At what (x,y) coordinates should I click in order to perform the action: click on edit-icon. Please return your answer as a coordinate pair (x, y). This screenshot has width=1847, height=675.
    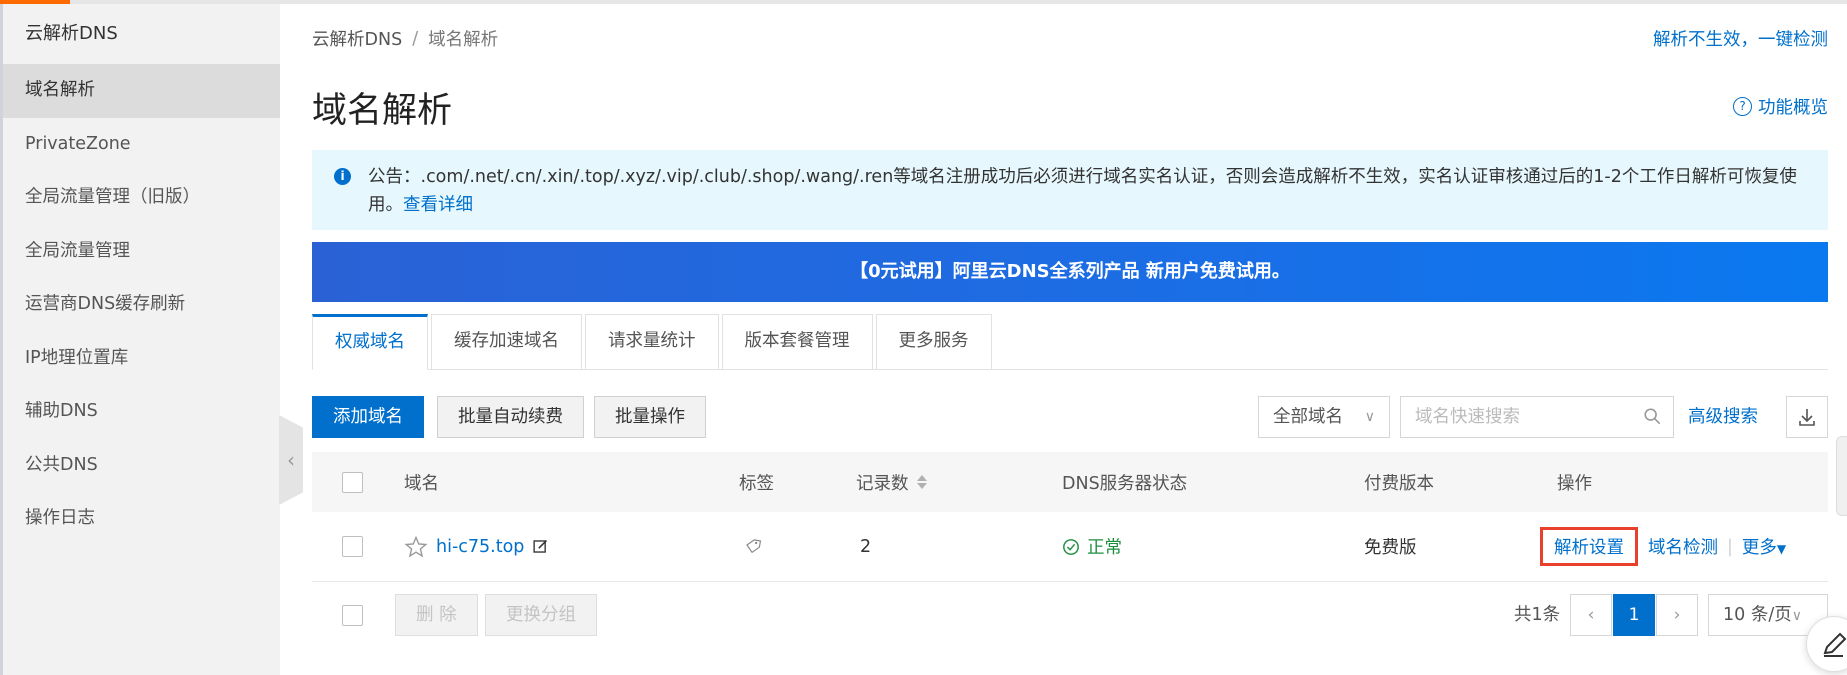
    Looking at the image, I should click on (540, 546).